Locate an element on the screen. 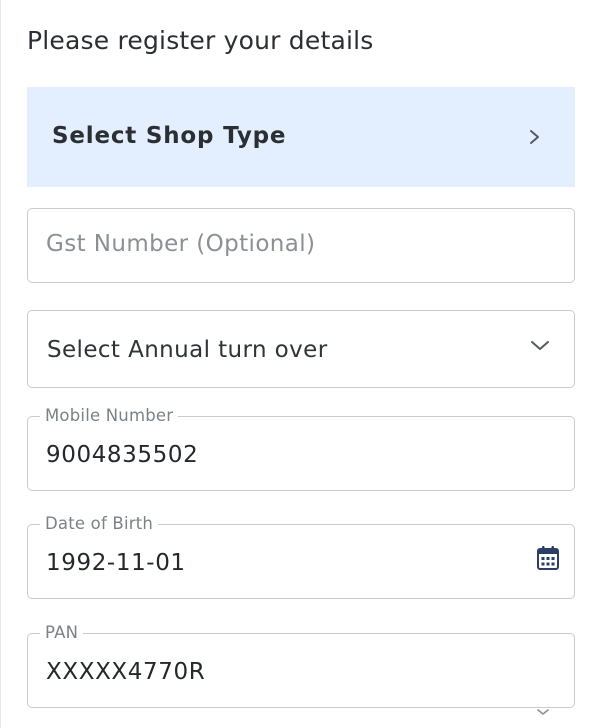 The height and width of the screenshot is (728, 592). chevron-down-icon is located at coordinates (540, 345).